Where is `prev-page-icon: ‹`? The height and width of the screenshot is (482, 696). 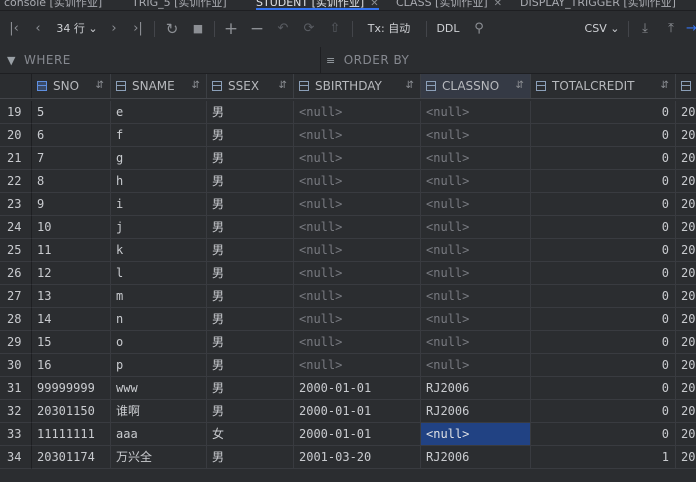 prev-page-icon: ‹ is located at coordinates (38, 29).